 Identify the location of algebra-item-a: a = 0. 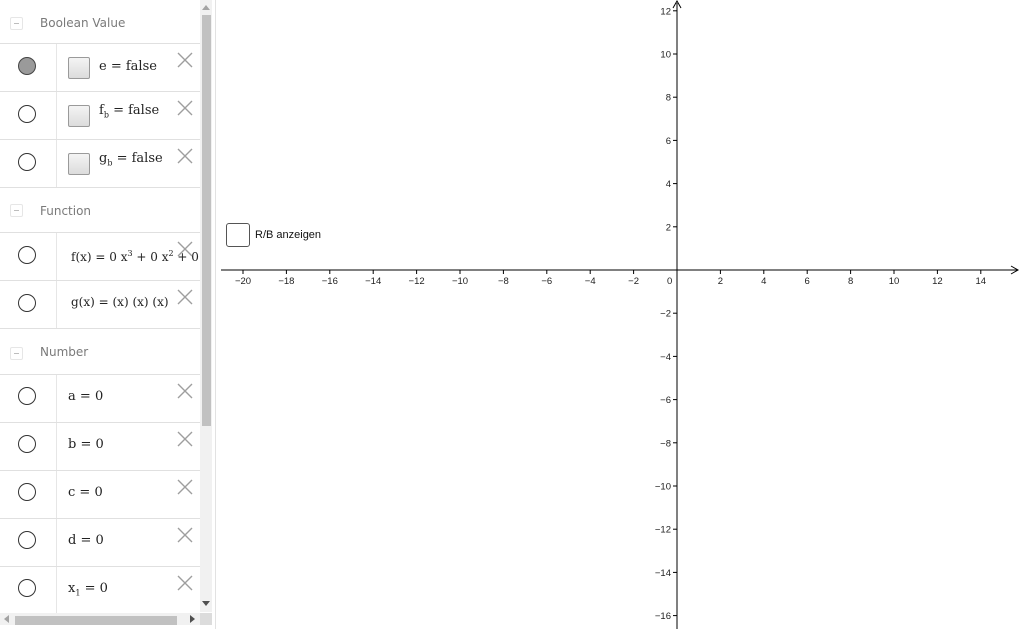
(100, 398).